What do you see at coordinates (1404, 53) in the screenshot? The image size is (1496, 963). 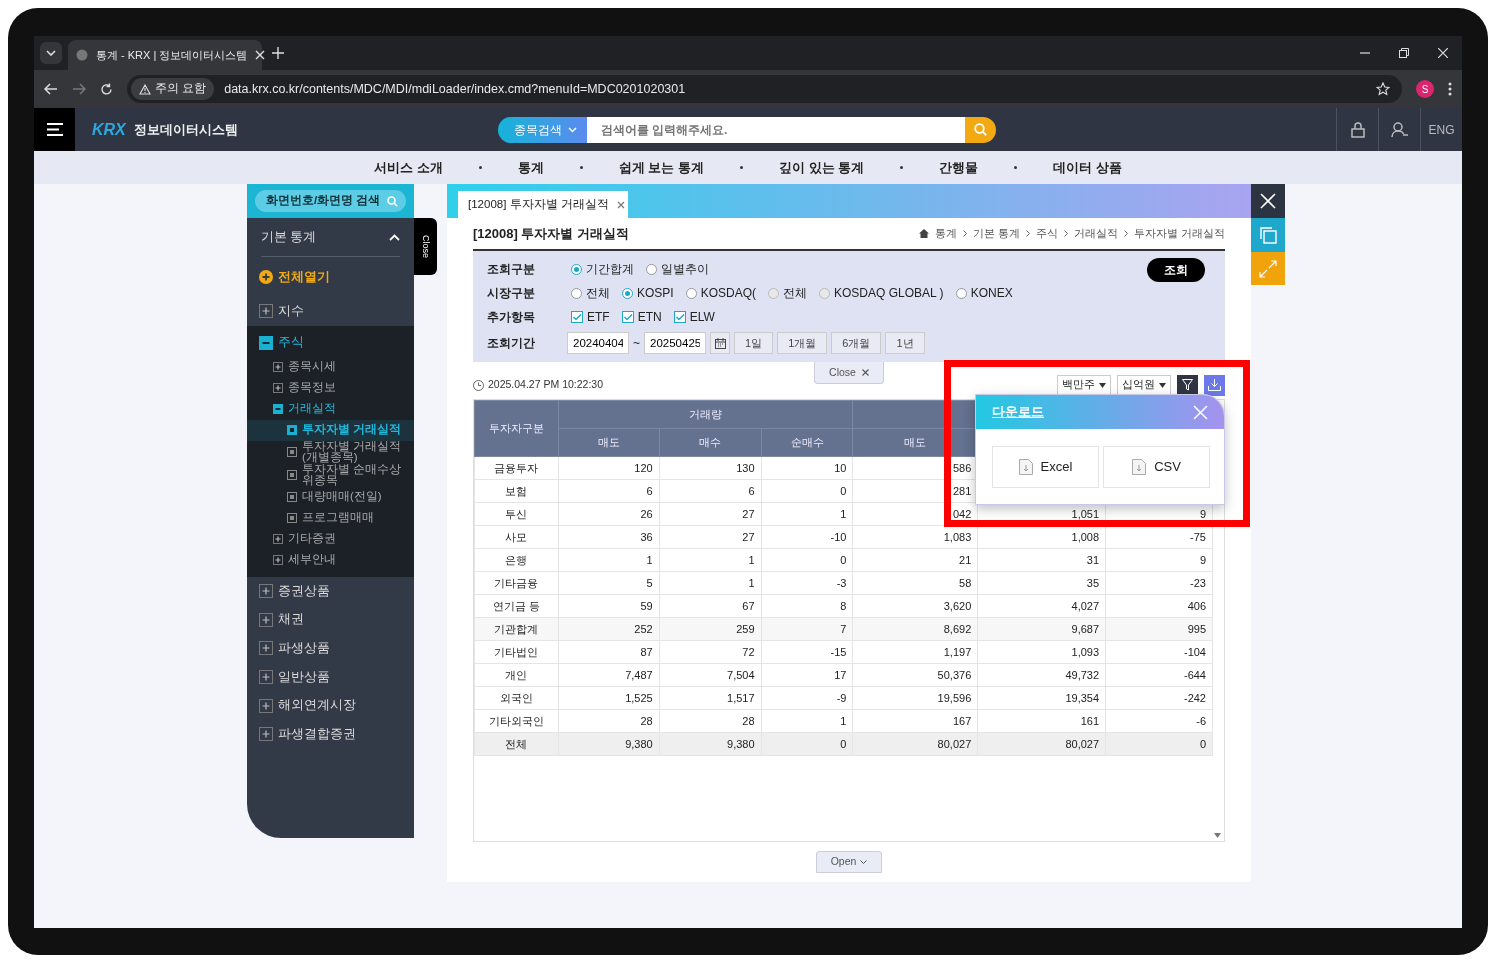 I see `restore-icon` at bounding box center [1404, 53].